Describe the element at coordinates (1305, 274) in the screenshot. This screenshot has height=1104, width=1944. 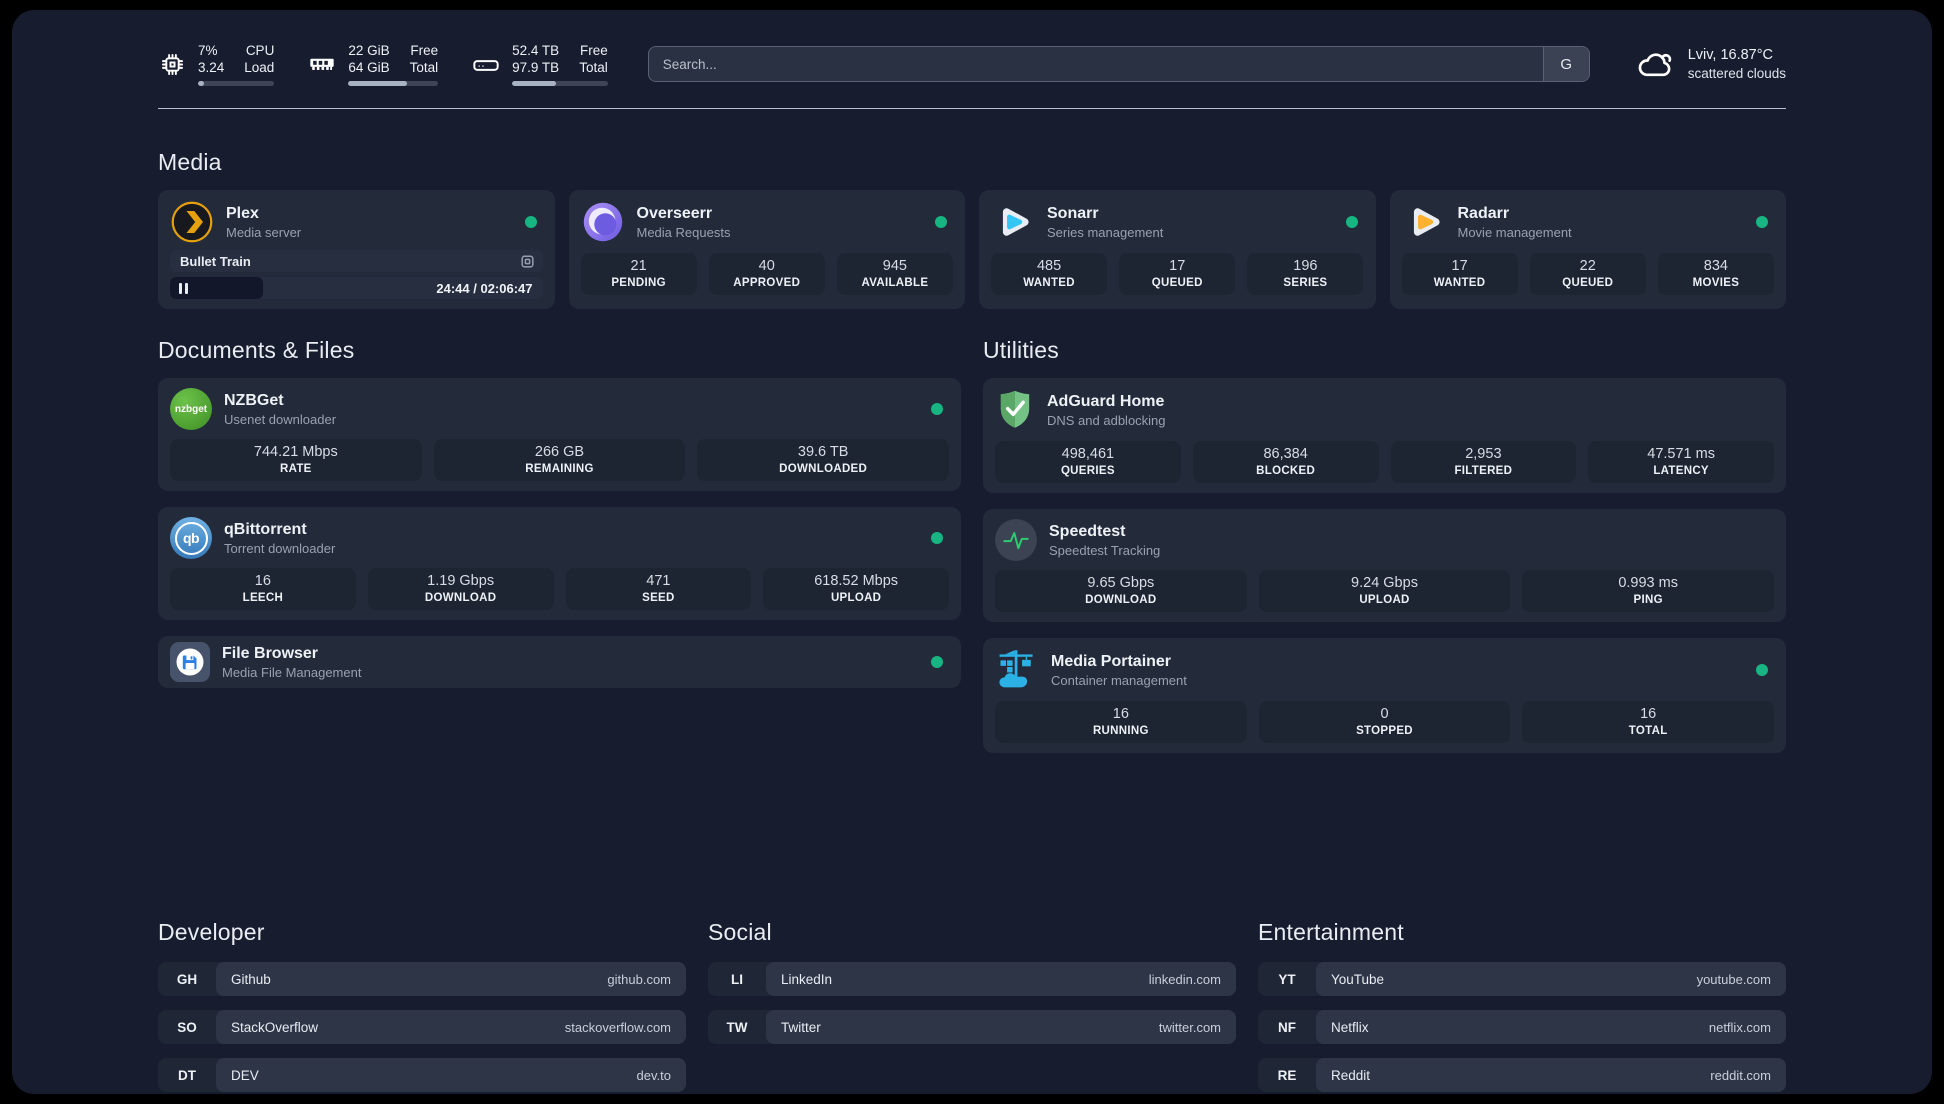
I see `stat-tile: 196 SERIES` at that location.